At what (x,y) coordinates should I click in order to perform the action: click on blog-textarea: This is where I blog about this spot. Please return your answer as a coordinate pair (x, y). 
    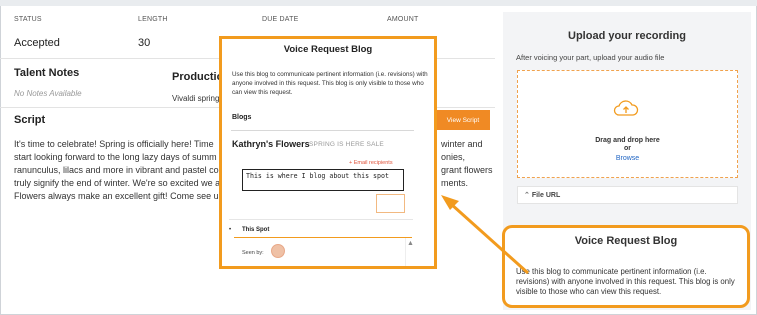
    Looking at the image, I should click on (323, 180).